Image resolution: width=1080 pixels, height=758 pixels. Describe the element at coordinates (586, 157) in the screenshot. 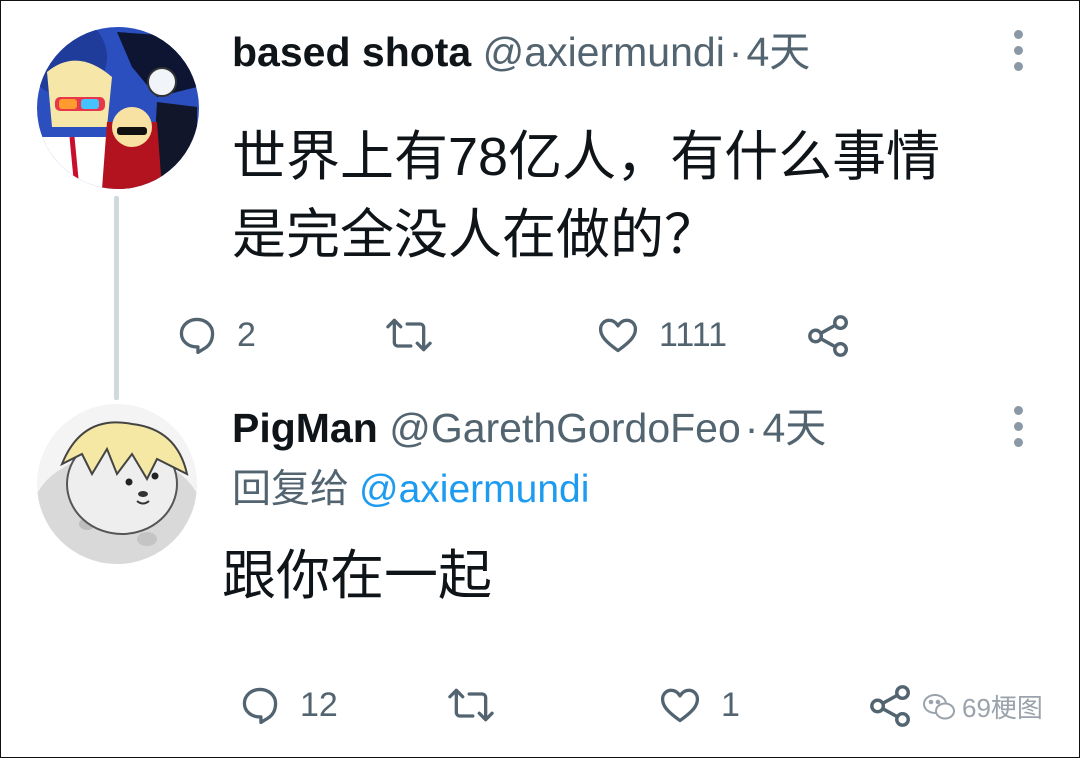

I see `tweet-text-line: 世界上有78亿人，有什么事情` at that location.